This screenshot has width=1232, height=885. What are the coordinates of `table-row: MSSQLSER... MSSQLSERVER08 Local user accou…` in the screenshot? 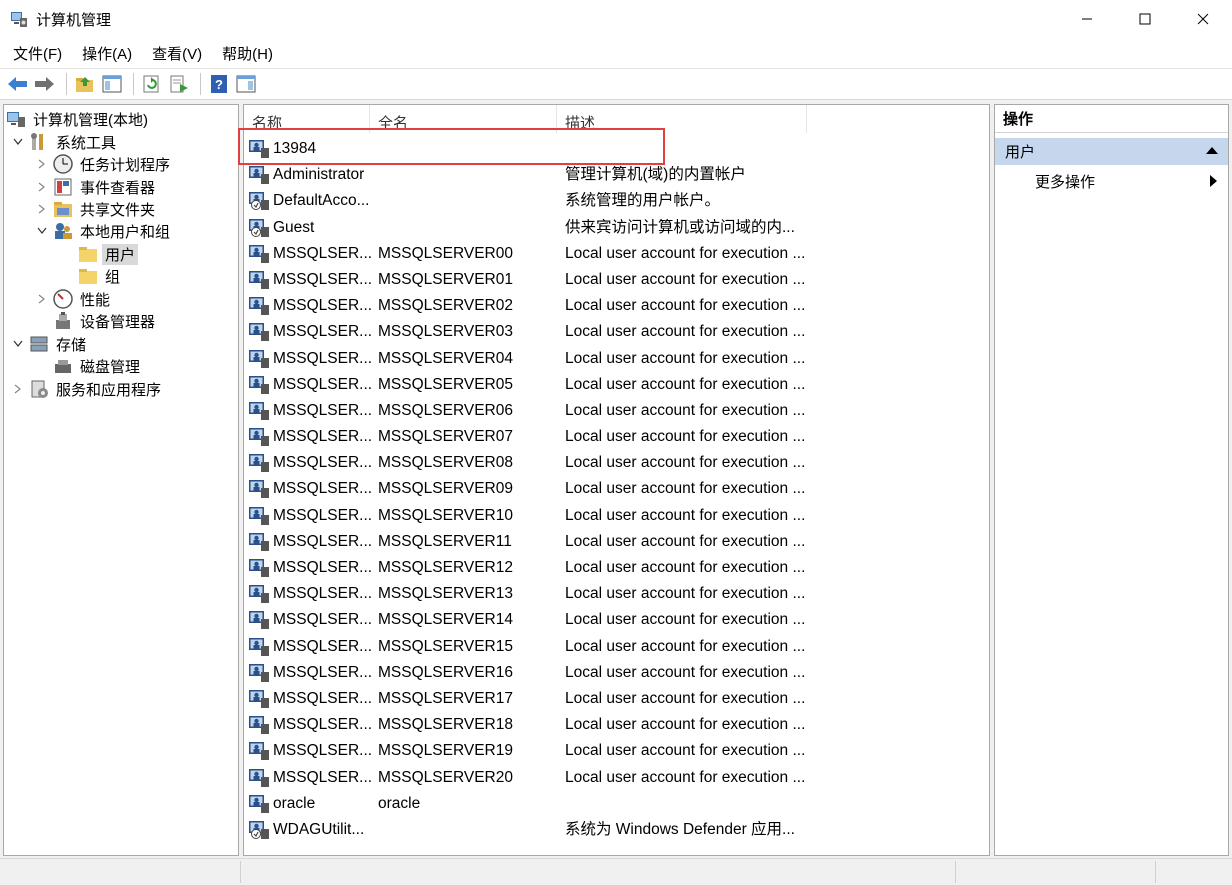 It's located at (616, 463).